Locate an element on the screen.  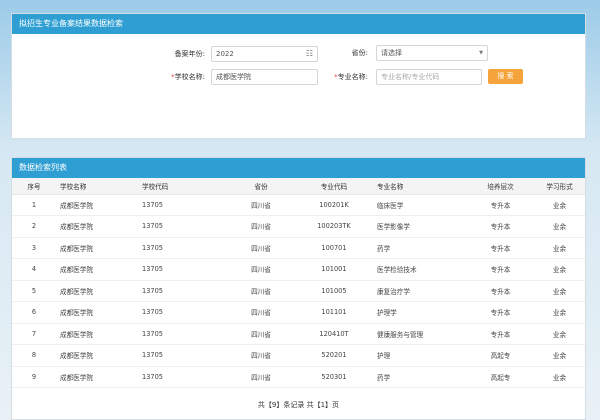
row-major-name: 临床医学 is located at coordinates (418, 205).